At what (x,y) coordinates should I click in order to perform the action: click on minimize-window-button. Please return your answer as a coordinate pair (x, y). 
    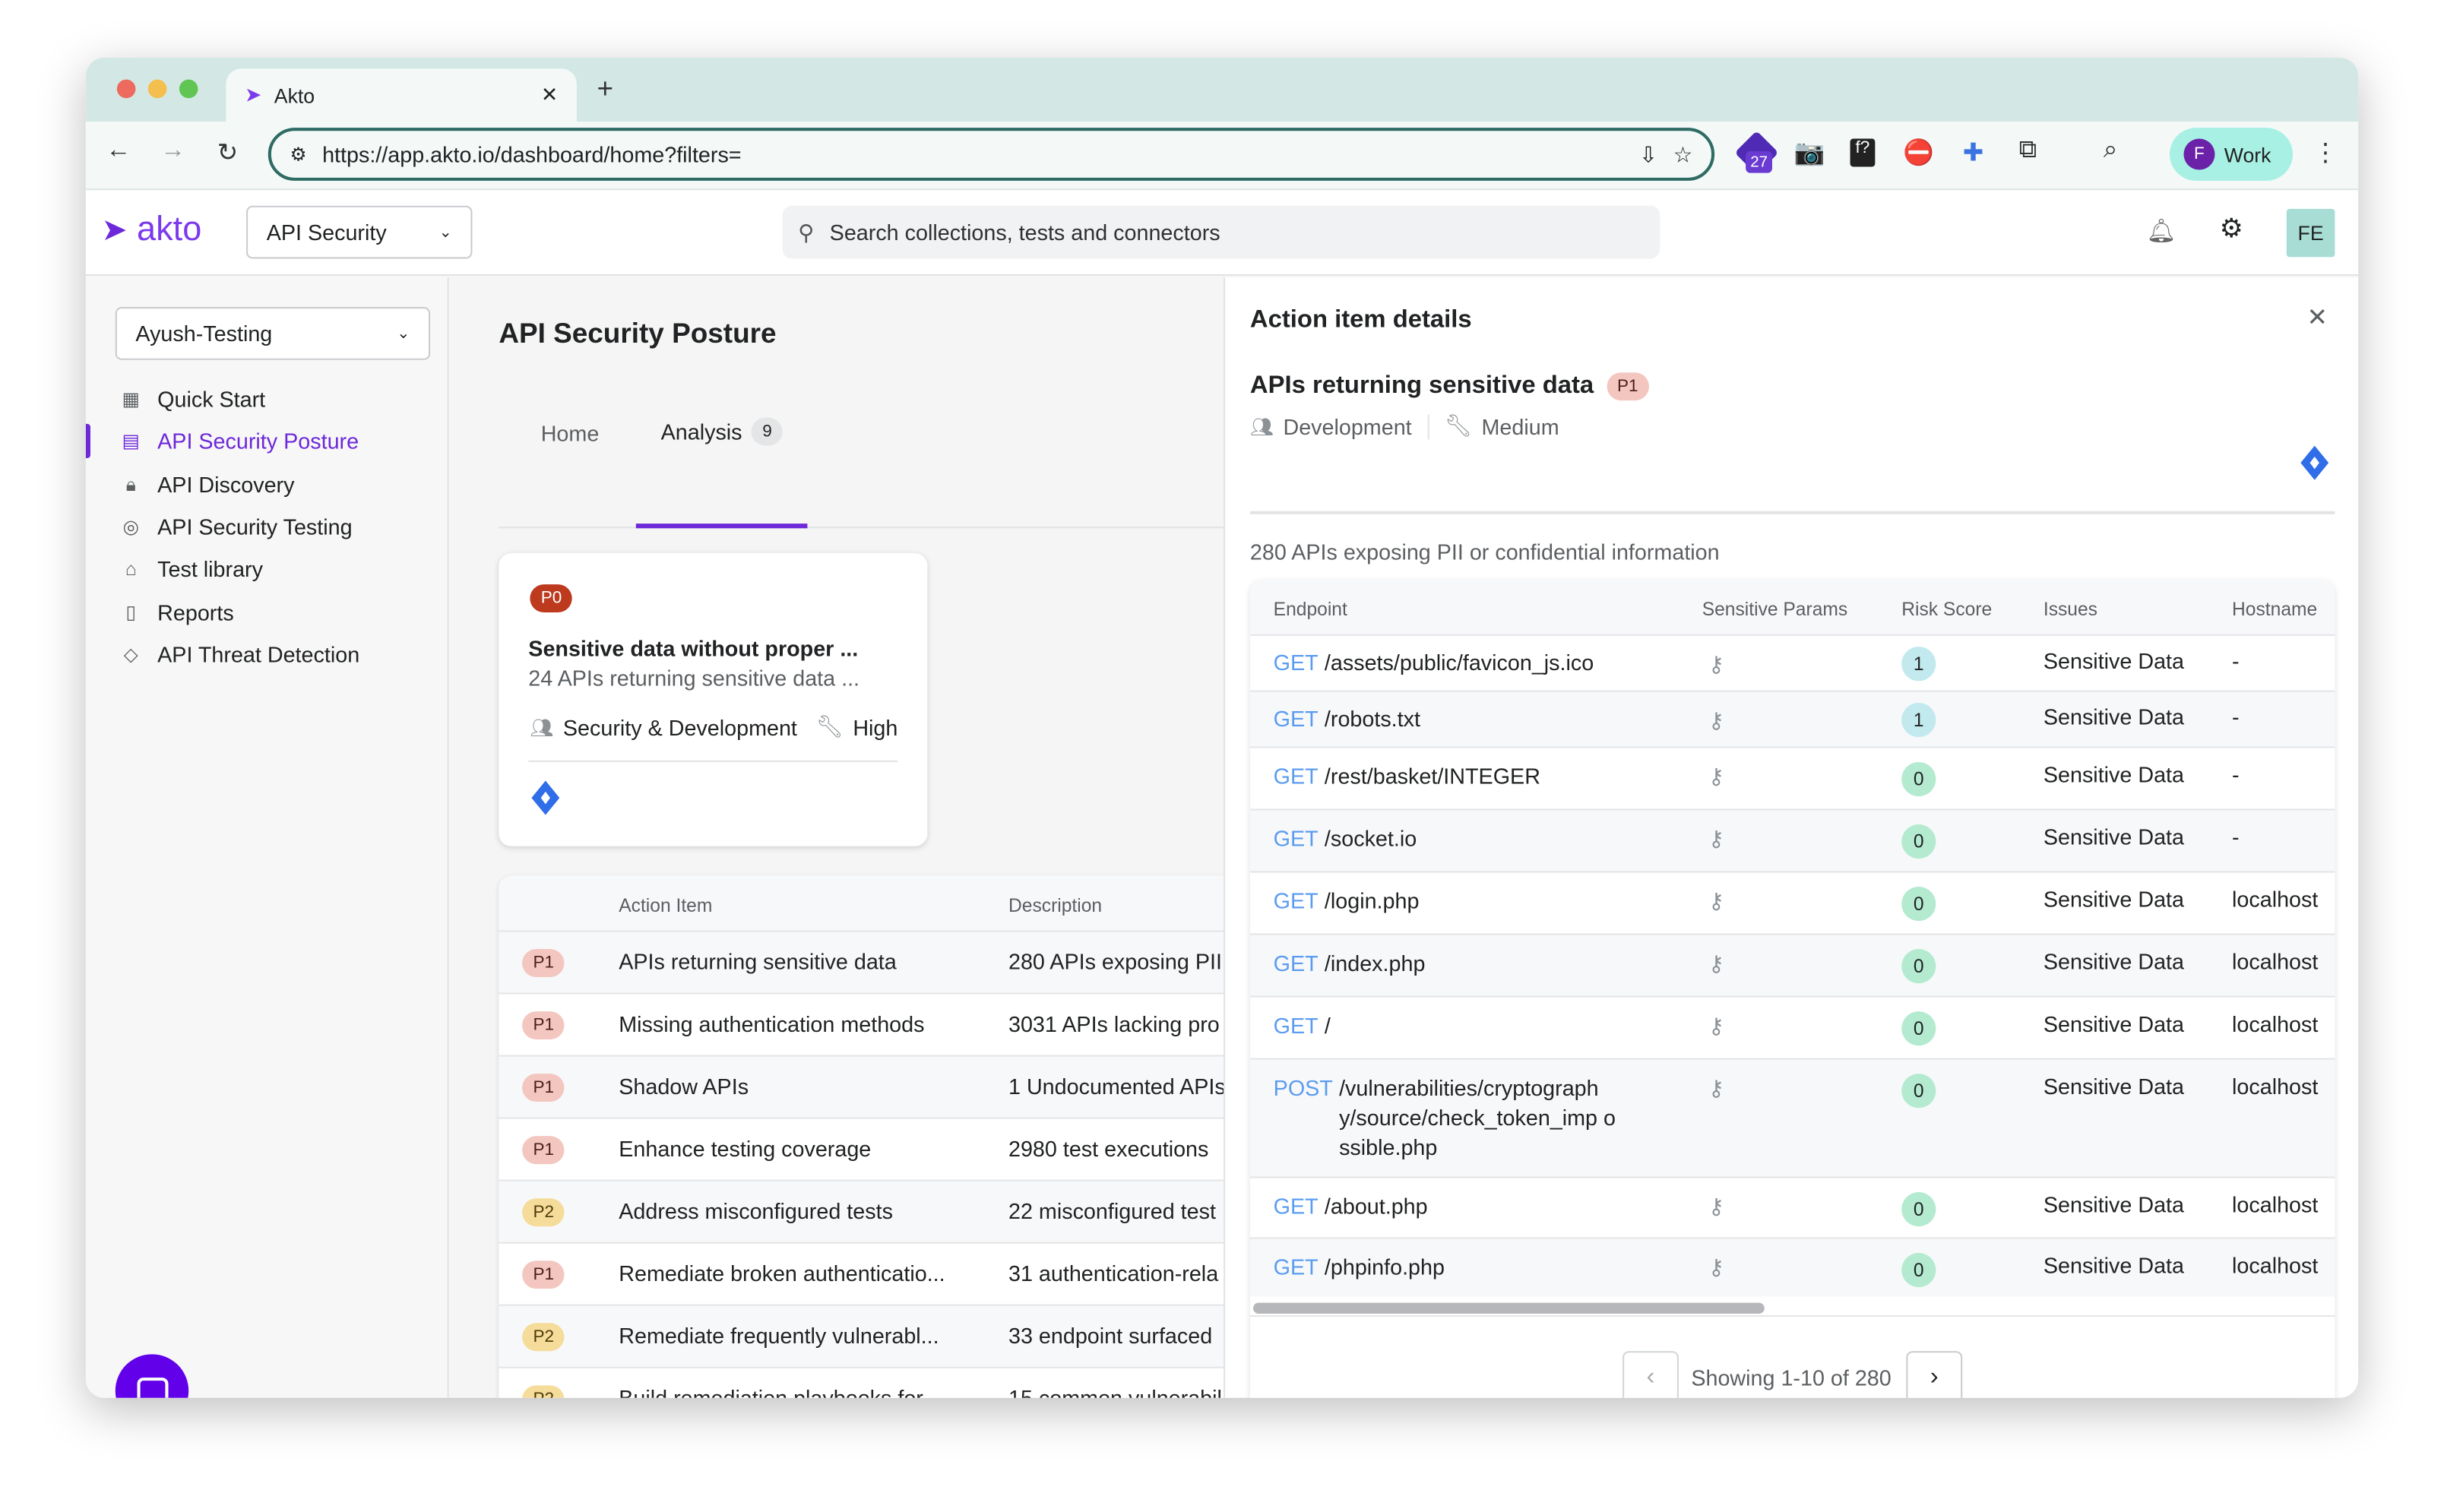
    Looking at the image, I should click on (157, 89).